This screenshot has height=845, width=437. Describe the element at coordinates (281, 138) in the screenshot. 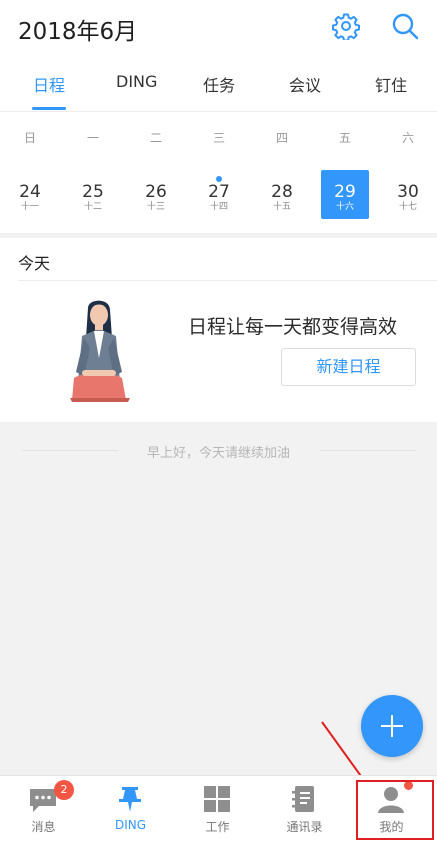

I see `weekday-label: 四` at that location.